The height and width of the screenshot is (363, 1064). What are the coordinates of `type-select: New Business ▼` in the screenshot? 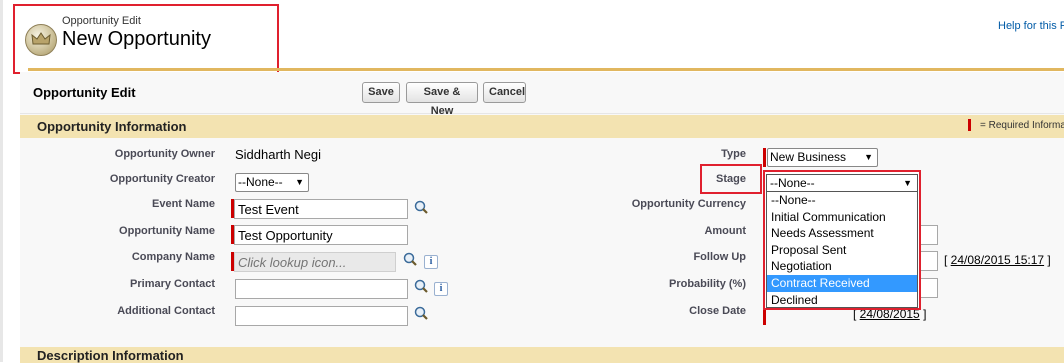 It's located at (822, 157).